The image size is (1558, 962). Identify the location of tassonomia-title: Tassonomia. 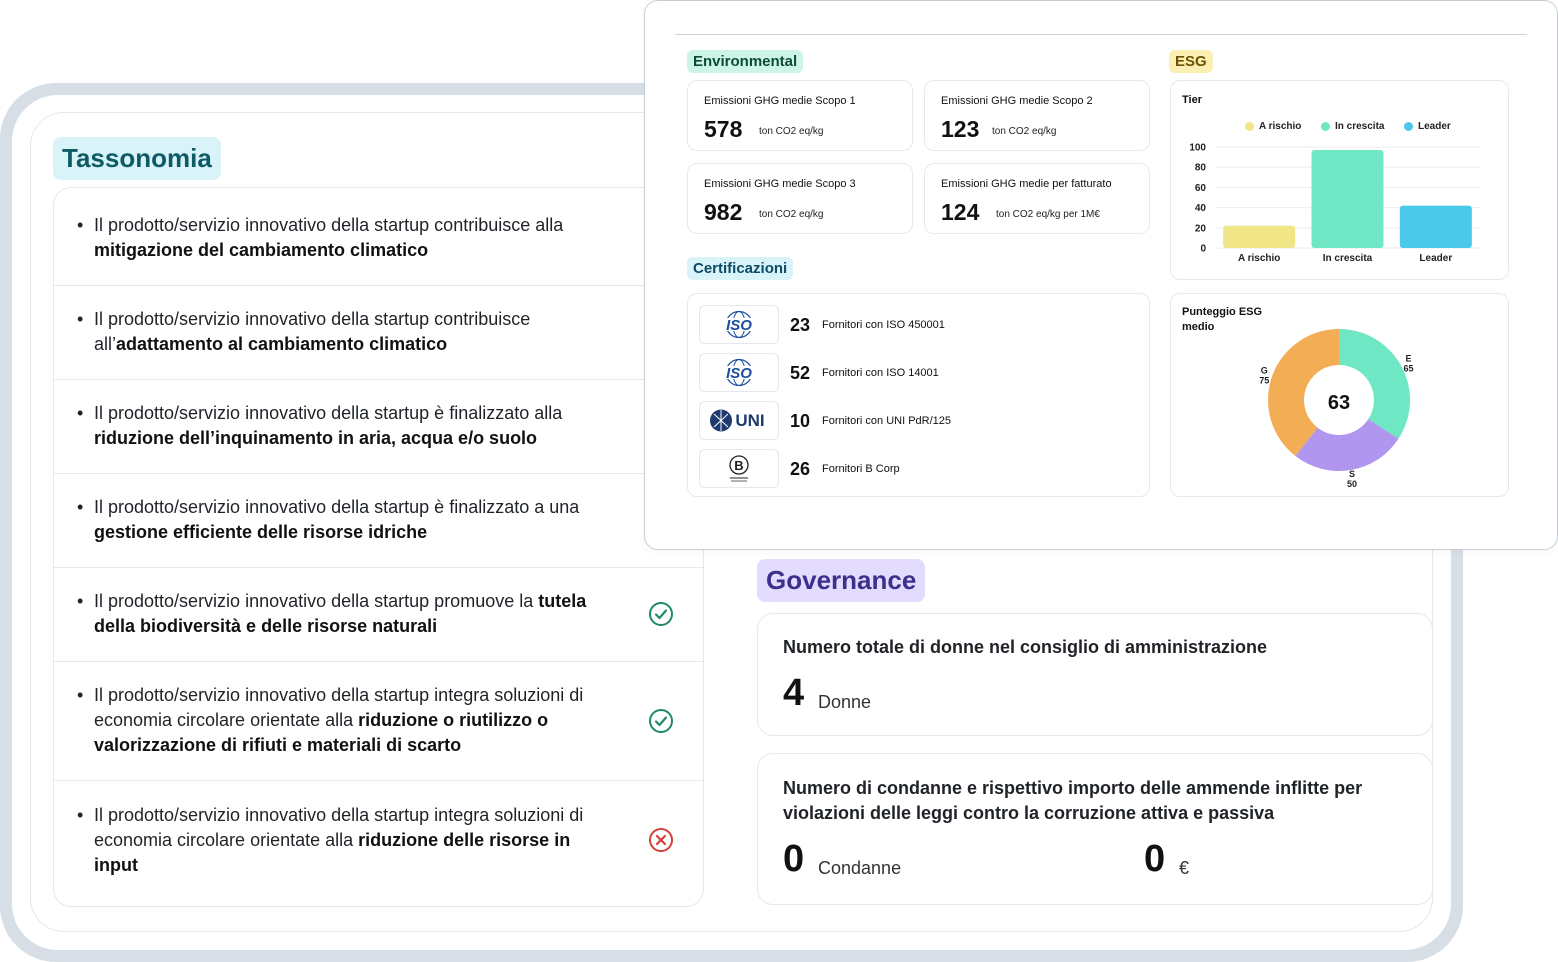
(137, 158).